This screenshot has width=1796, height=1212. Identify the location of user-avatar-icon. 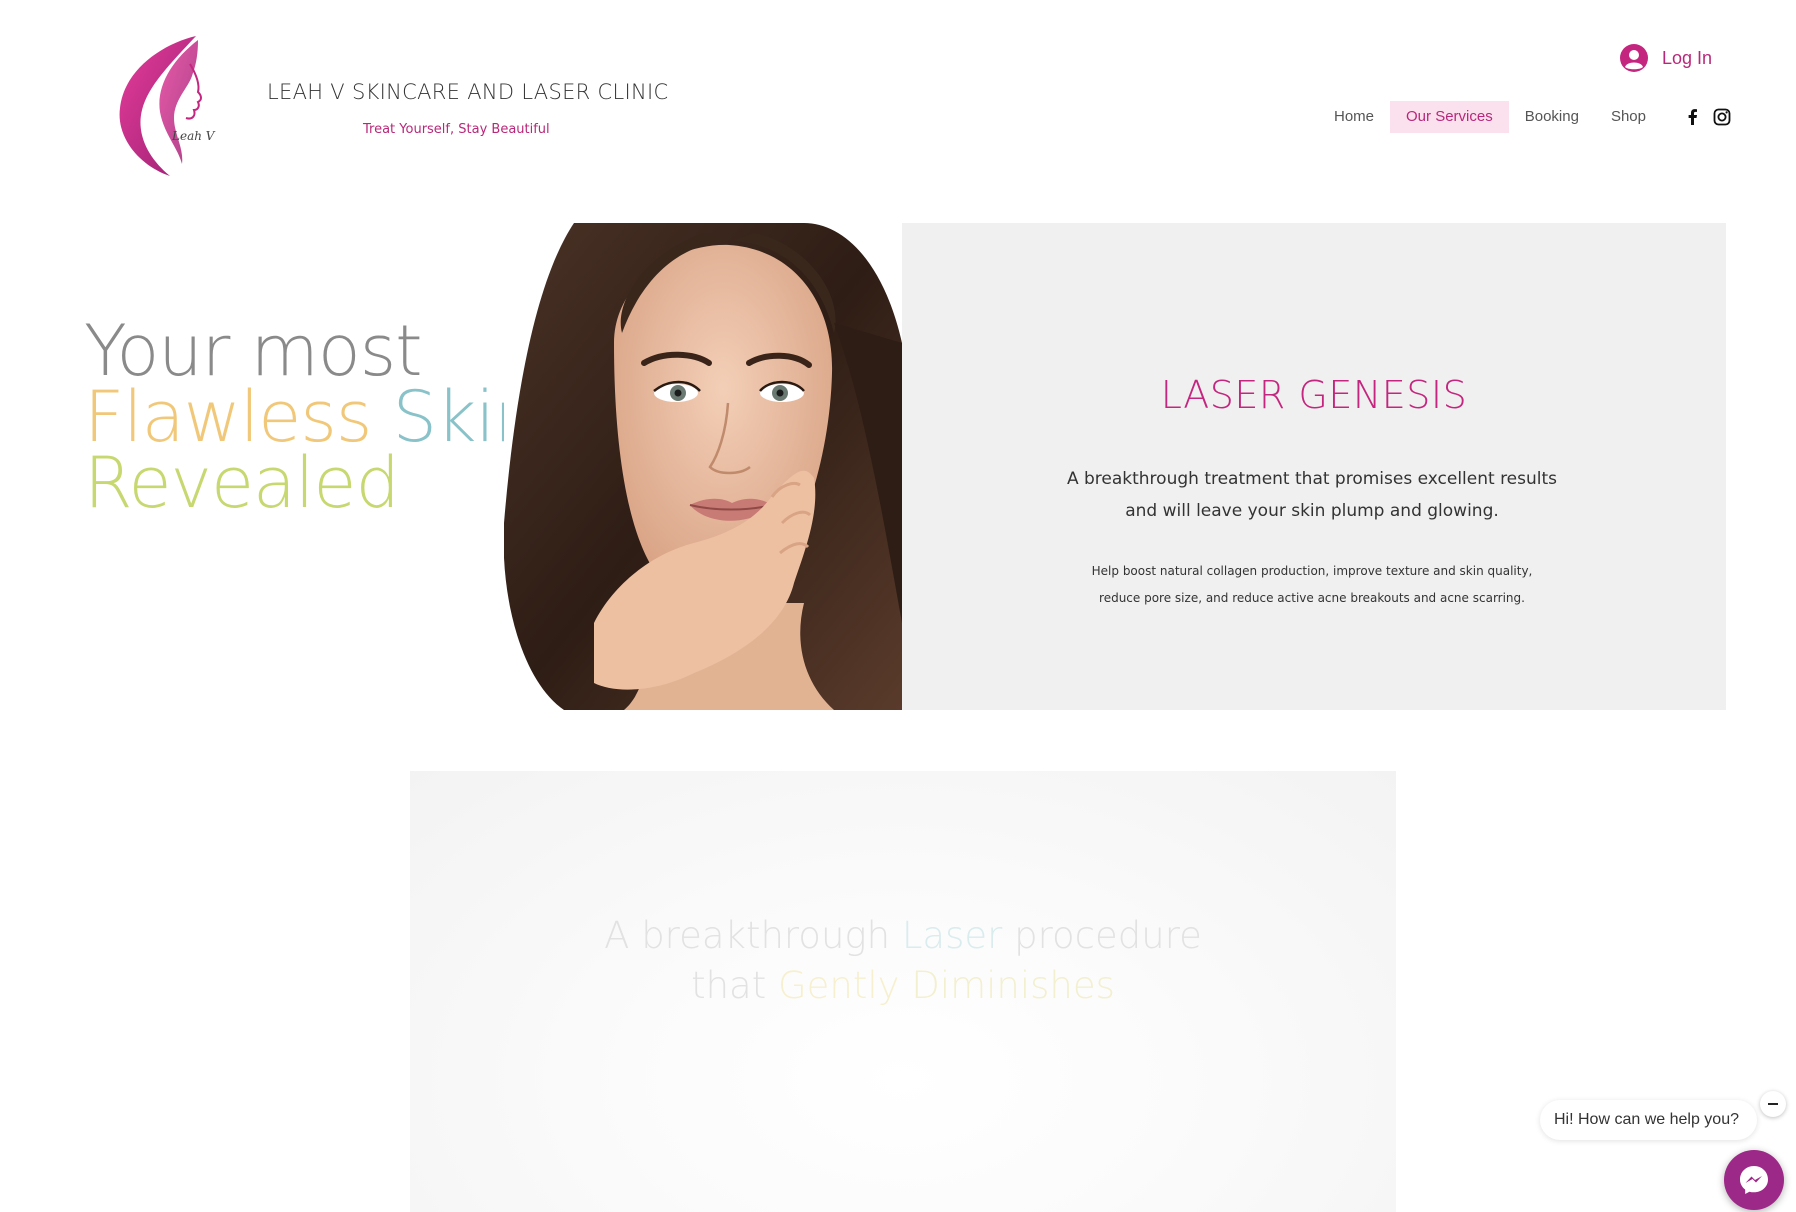
(1634, 58).